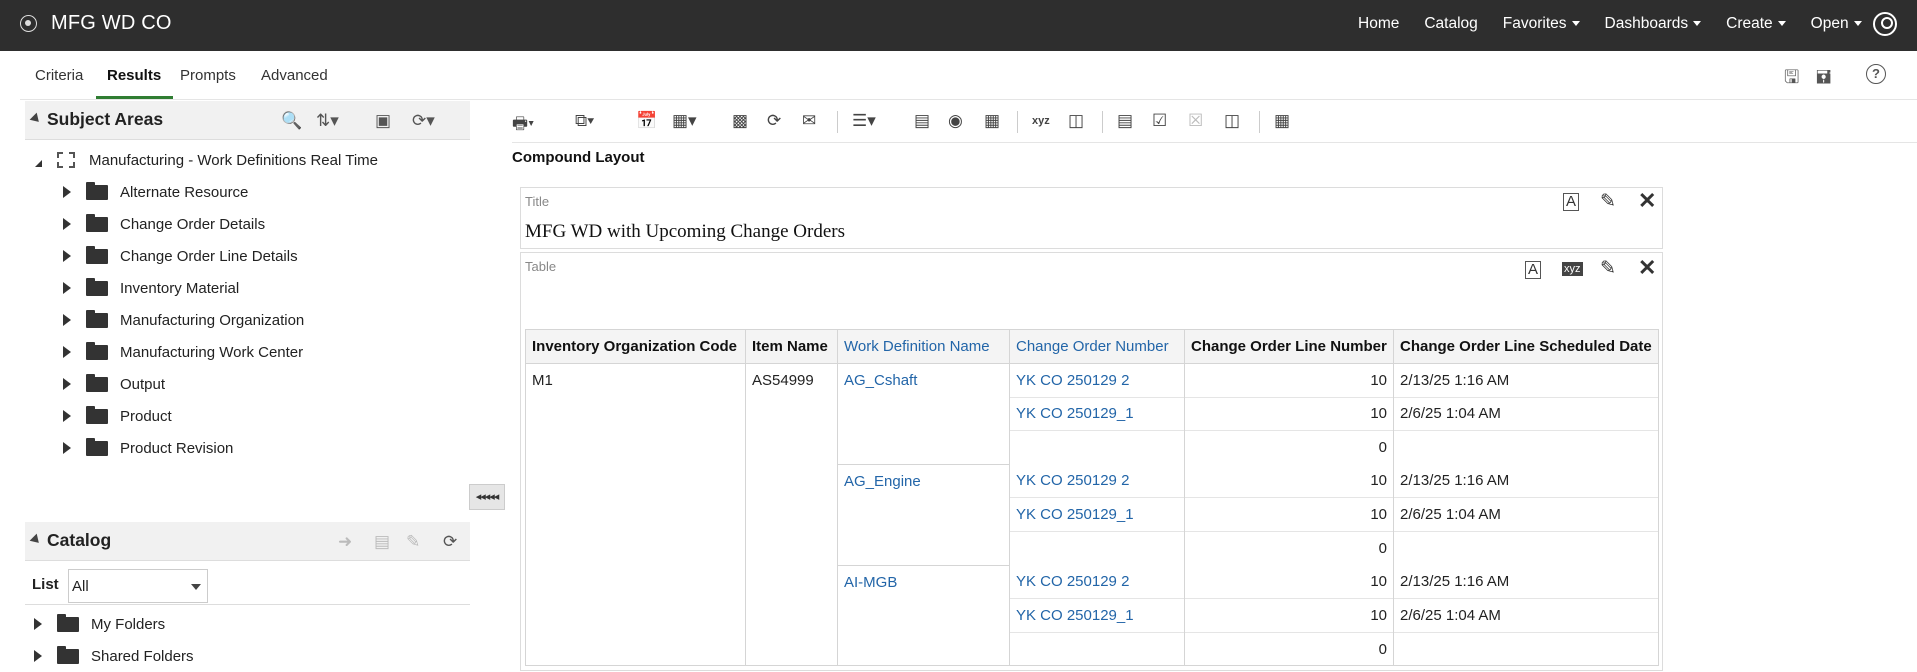  I want to click on tab-advanced: Advanced, so click(294, 75).